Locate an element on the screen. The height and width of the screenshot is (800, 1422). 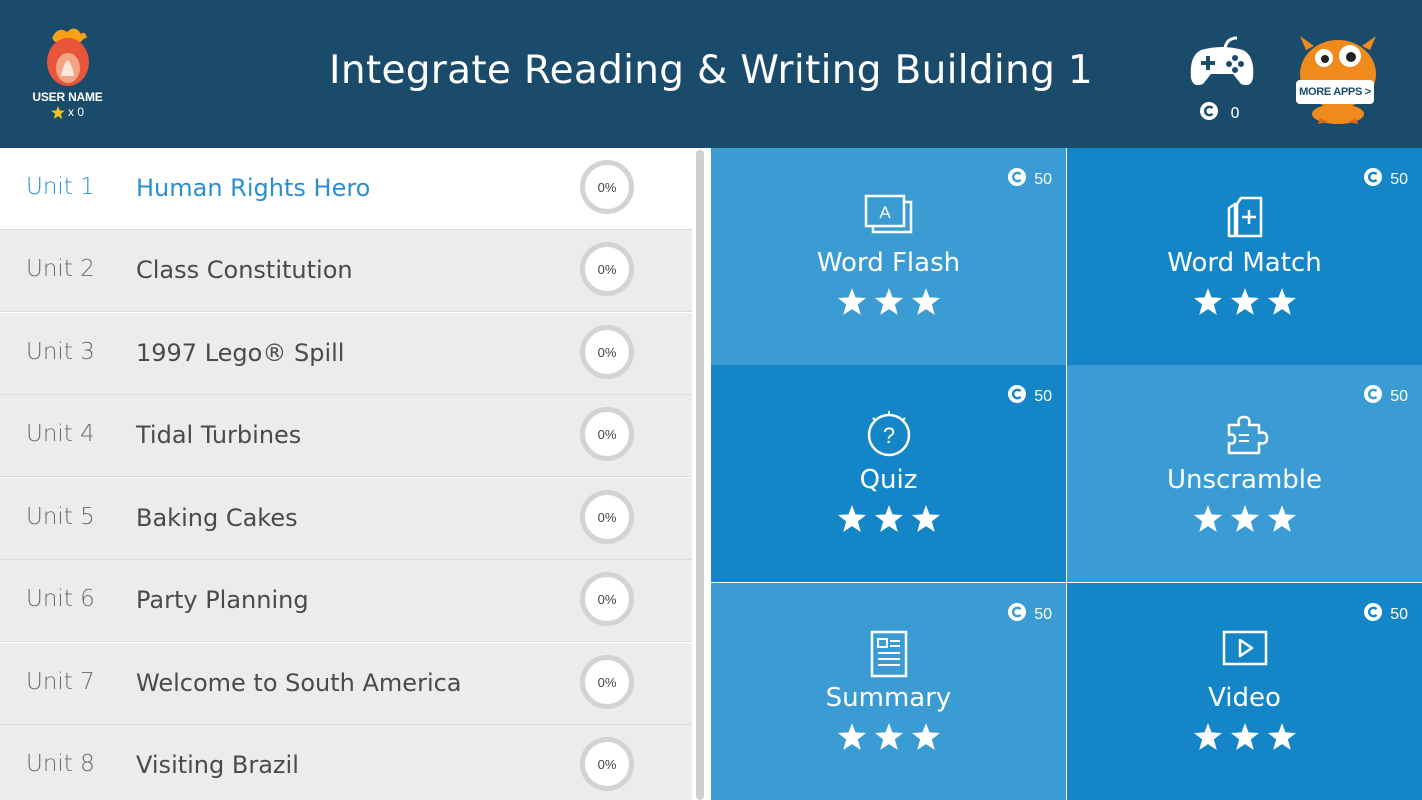
summary-icon is located at coordinates (889, 656).